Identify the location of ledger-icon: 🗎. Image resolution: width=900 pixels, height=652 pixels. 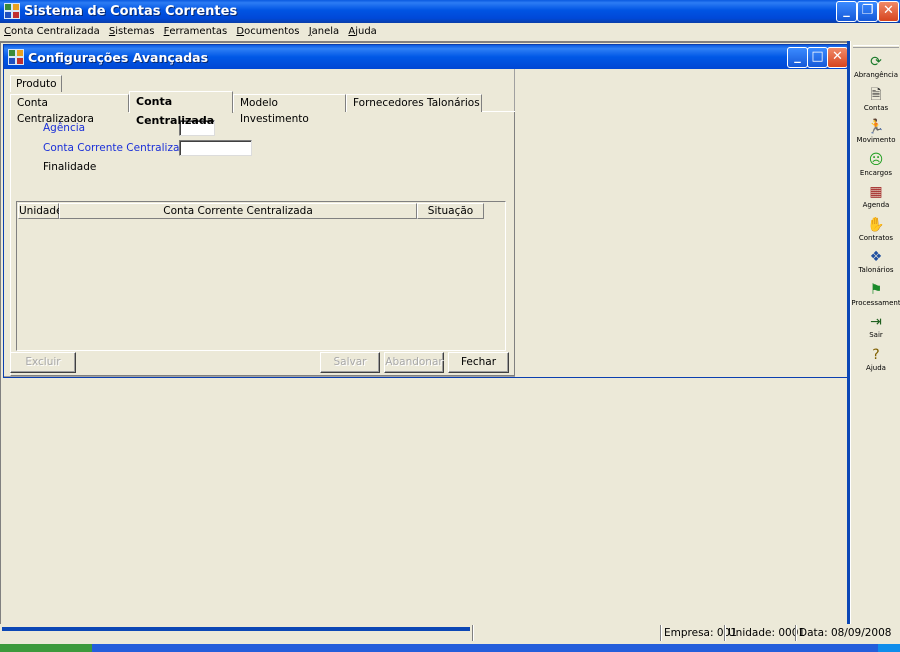
(876, 94).